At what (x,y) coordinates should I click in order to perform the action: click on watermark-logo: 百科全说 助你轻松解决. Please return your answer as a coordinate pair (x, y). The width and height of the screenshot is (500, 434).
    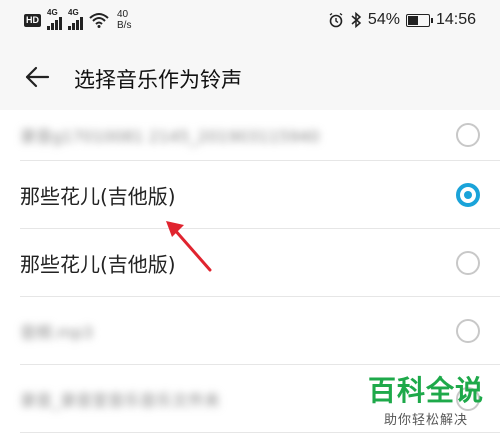
    Looking at the image, I should click on (425, 401).